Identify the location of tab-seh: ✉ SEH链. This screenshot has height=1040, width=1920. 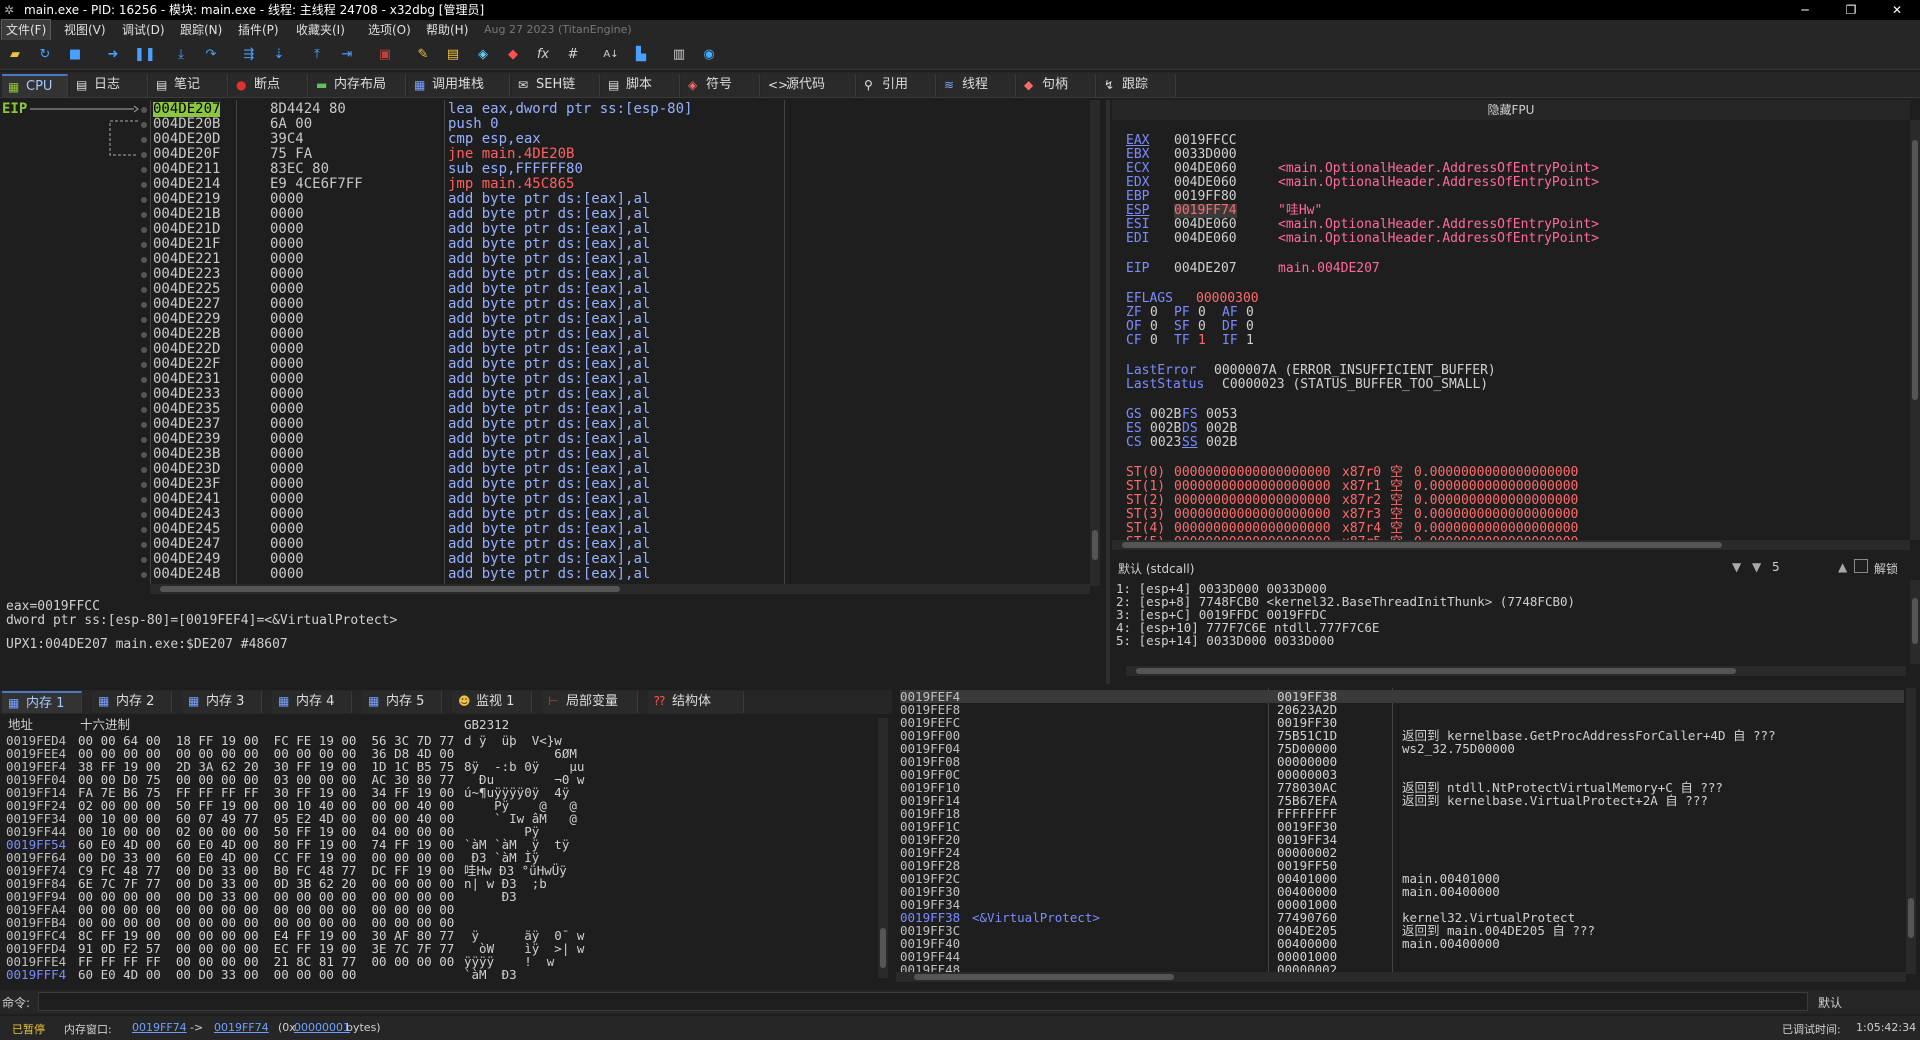
(556, 85).